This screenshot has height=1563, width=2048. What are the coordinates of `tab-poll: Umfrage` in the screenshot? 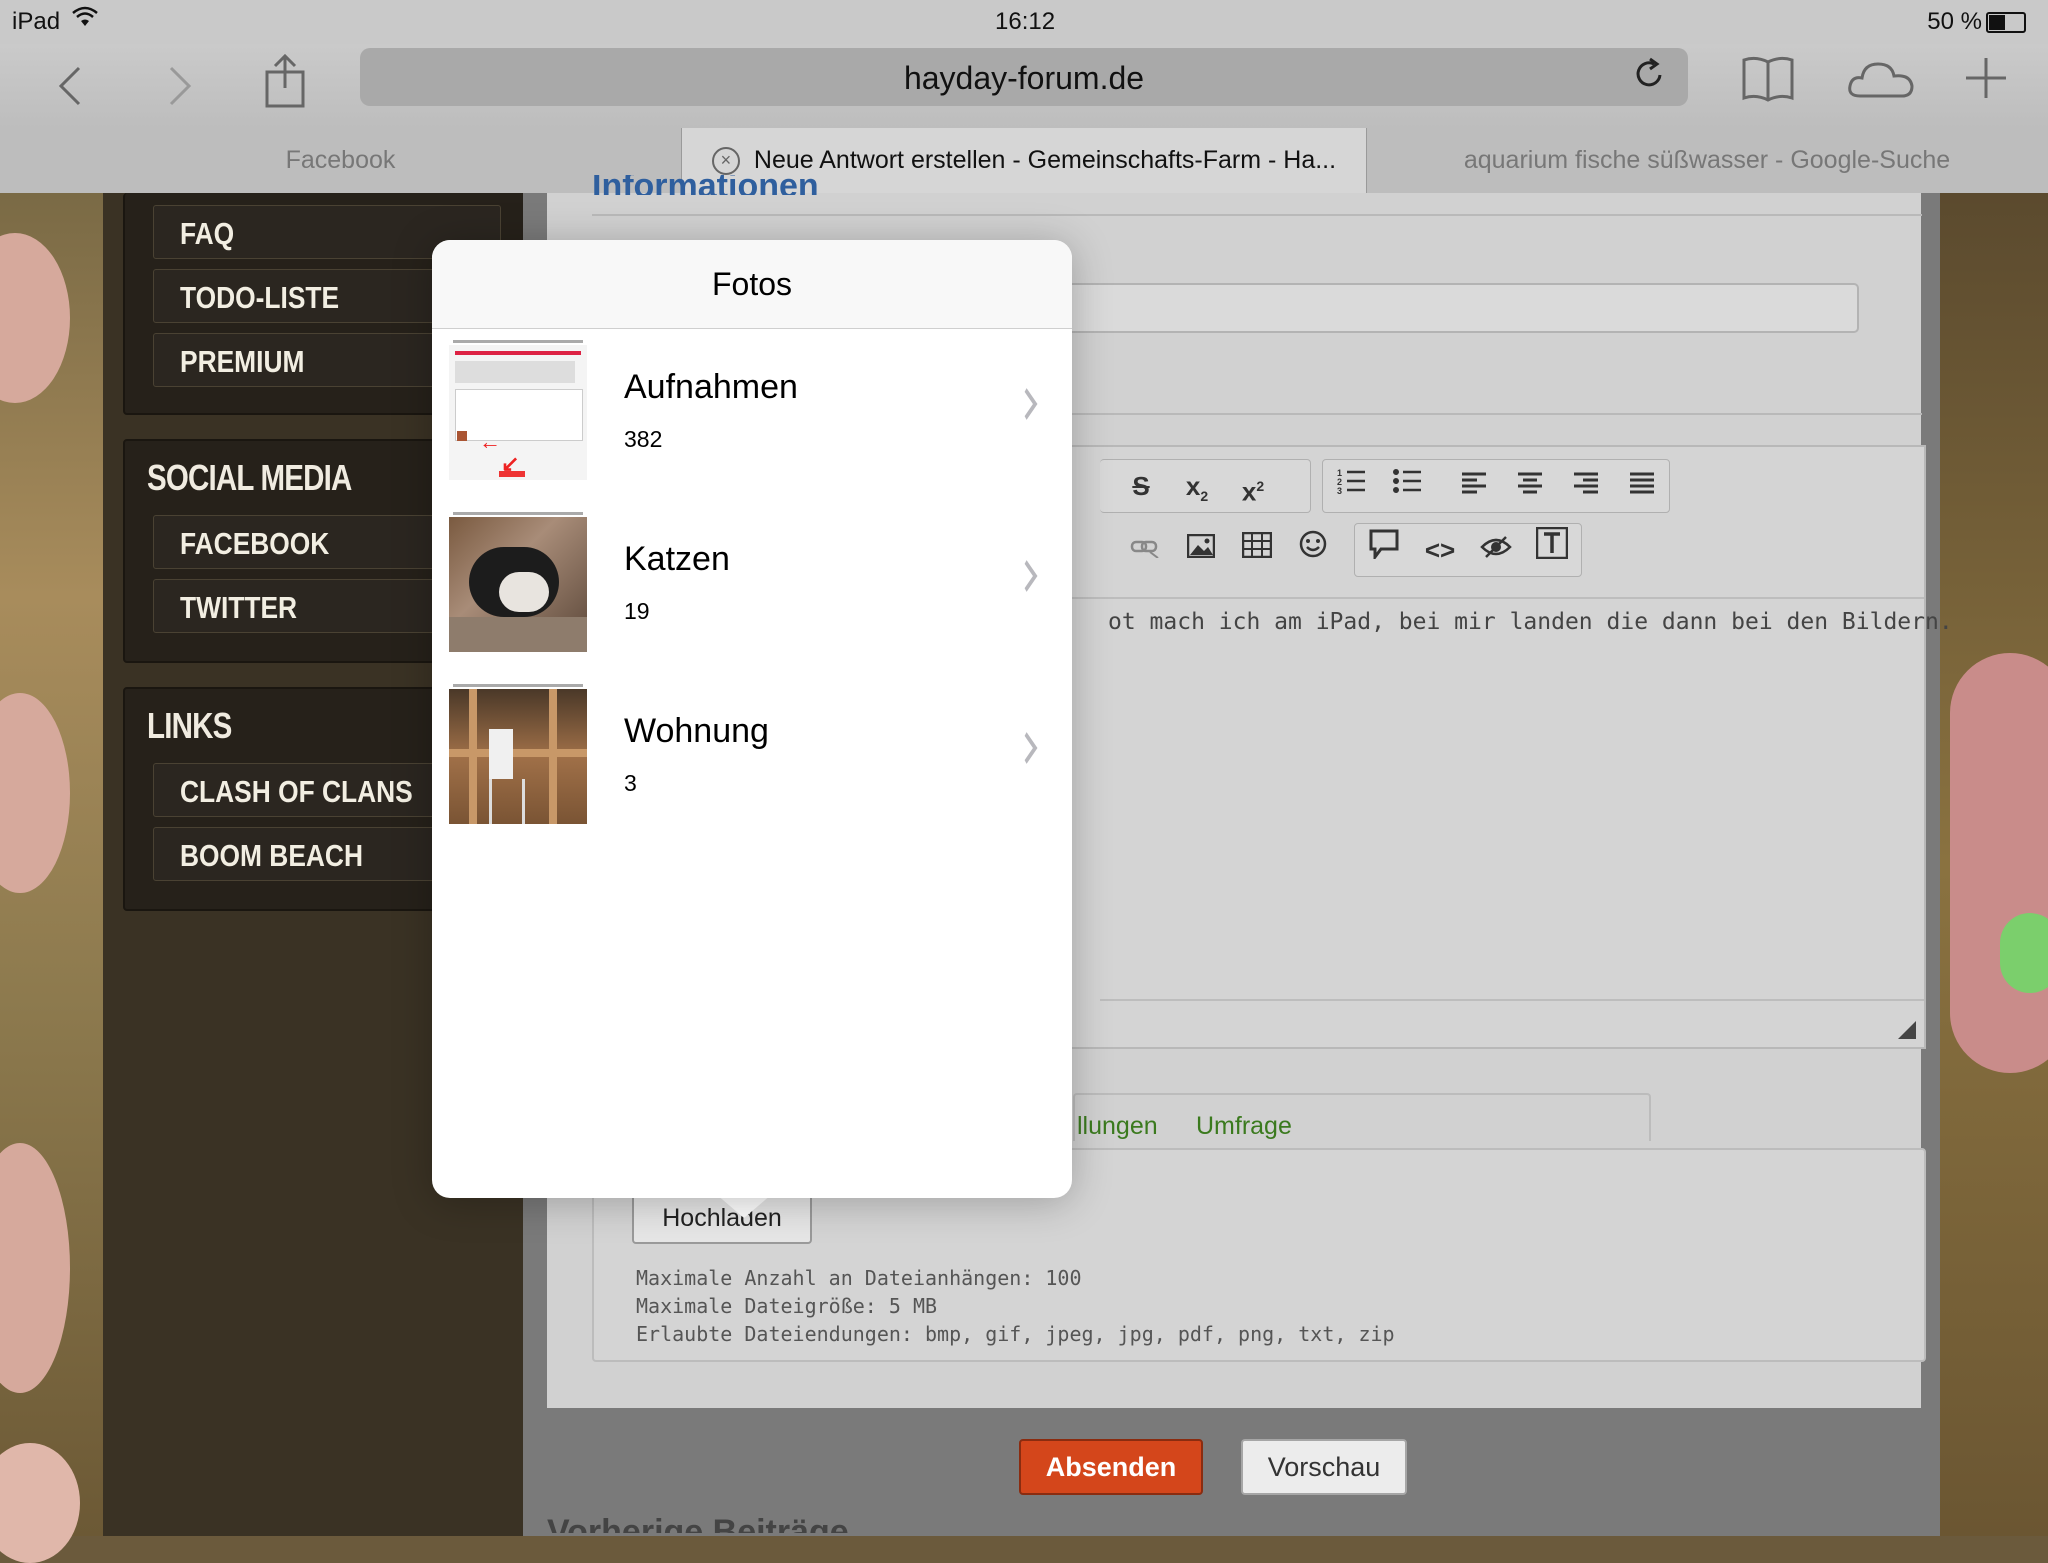 It's located at (1244, 1126).